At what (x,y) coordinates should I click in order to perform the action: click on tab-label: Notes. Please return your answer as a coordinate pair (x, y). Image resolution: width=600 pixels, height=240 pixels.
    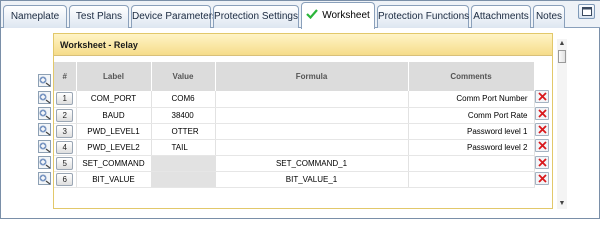
    Looking at the image, I should click on (549, 16).